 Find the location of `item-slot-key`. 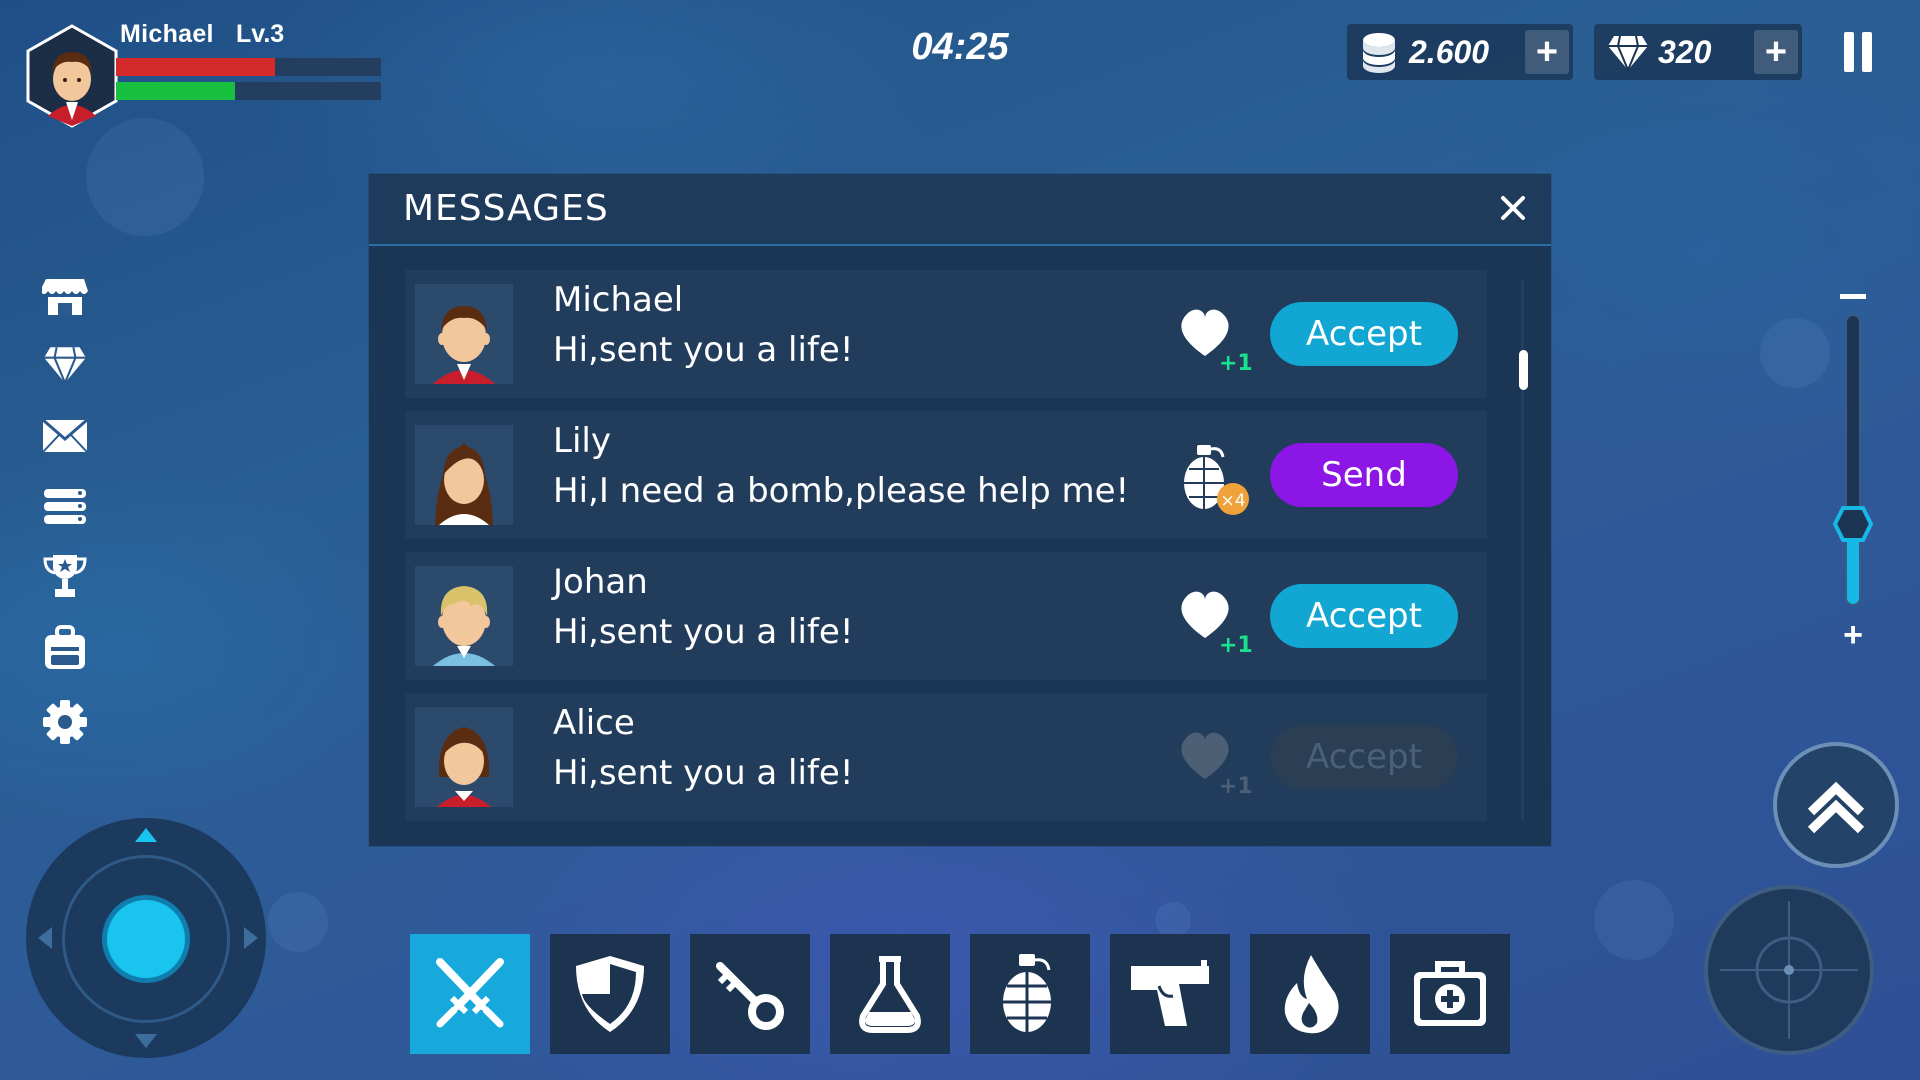

item-slot-key is located at coordinates (750, 994).